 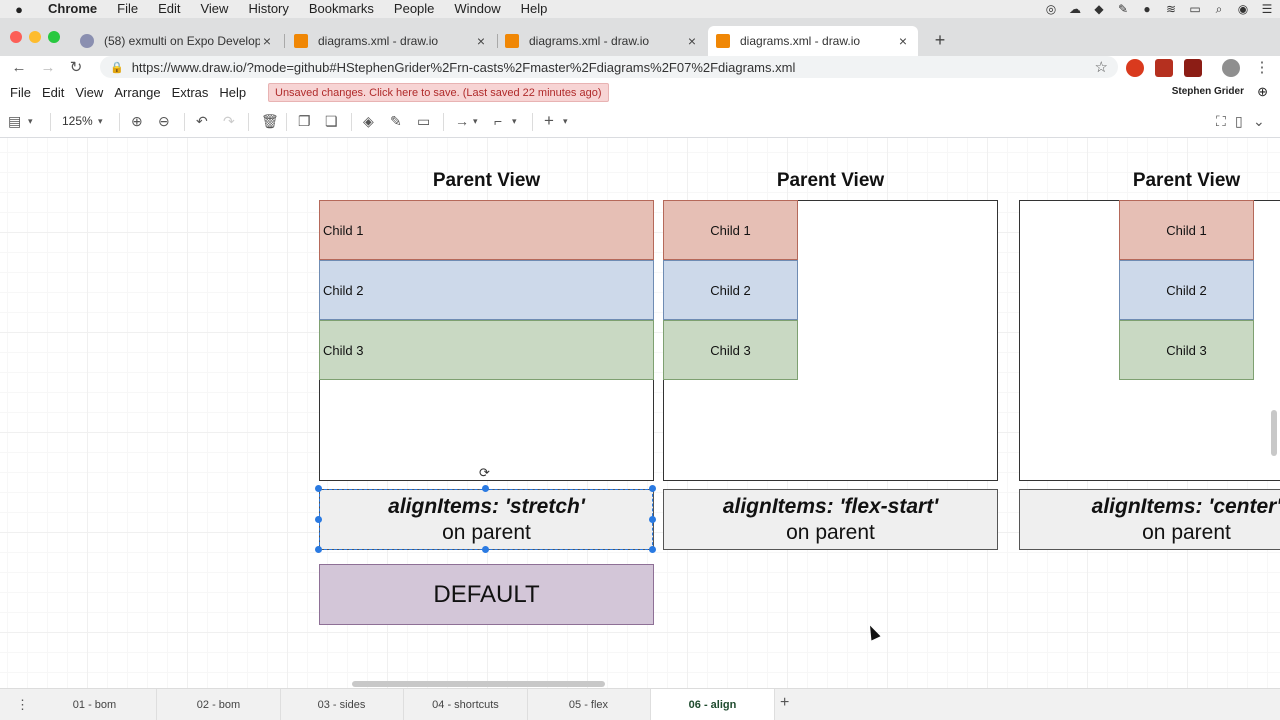 What do you see at coordinates (16, 37) in the screenshot?
I see `close-window-button` at bounding box center [16, 37].